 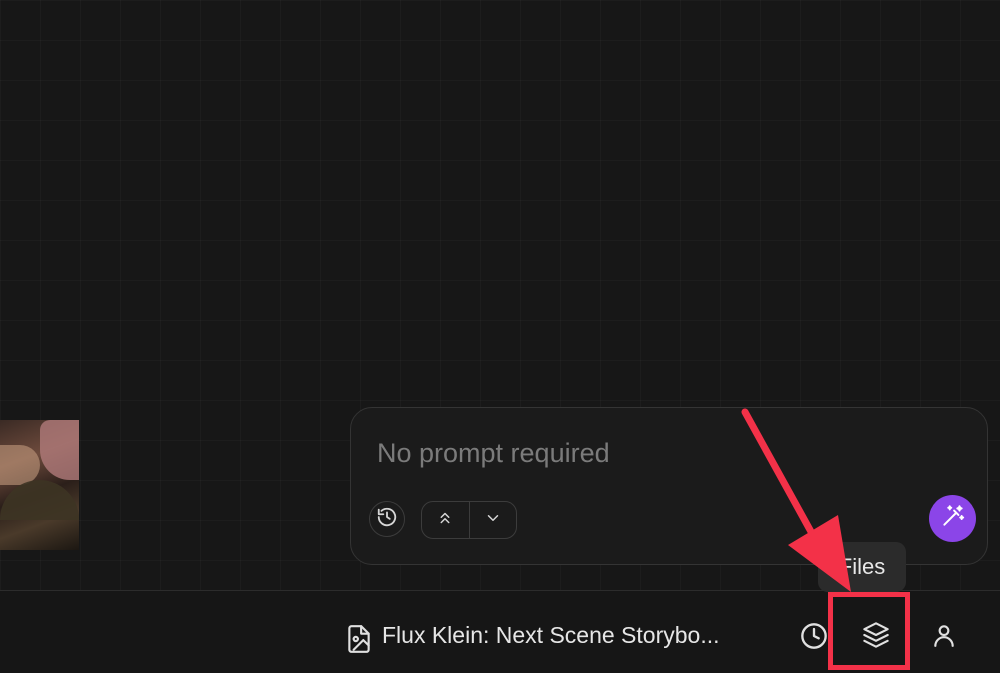 What do you see at coordinates (359, 641) in the screenshot?
I see `file-image-icon` at bounding box center [359, 641].